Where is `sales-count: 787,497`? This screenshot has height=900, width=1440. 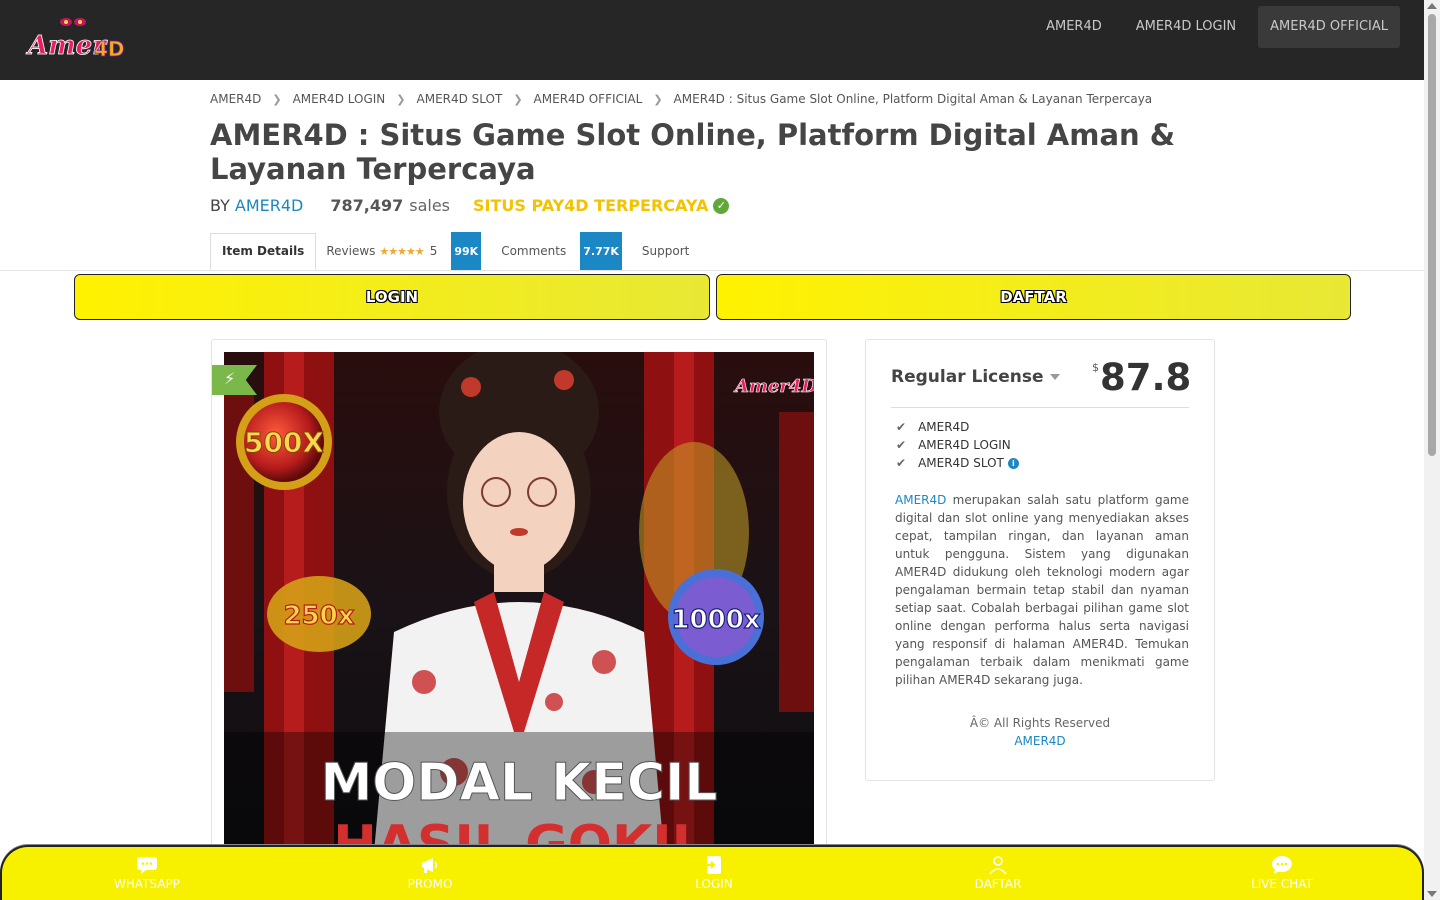
sales-count: 787,497 is located at coordinates (367, 205).